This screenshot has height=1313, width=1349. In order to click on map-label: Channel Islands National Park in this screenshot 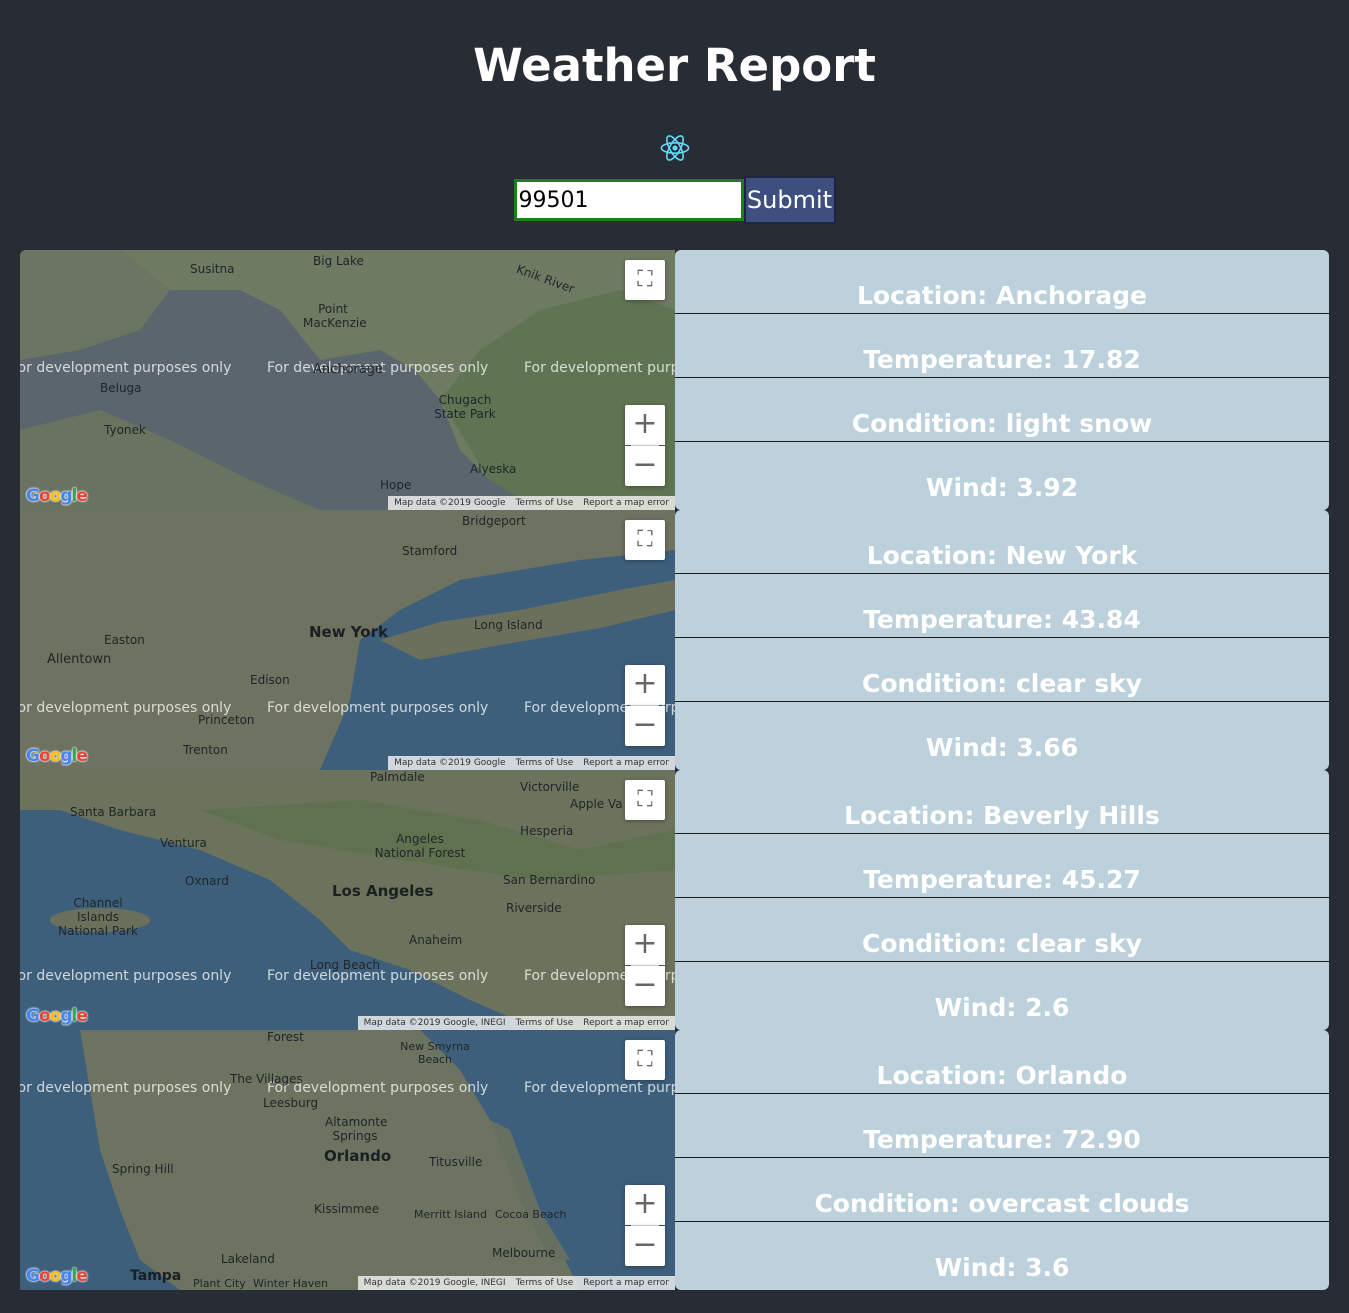, I will do `click(98, 917)`.